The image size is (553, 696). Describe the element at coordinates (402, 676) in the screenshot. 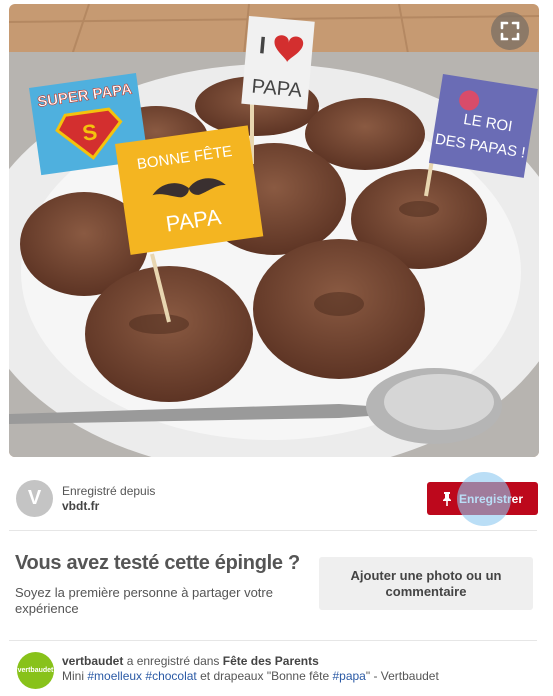

I see `description-text: " - Vertbaudet` at that location.